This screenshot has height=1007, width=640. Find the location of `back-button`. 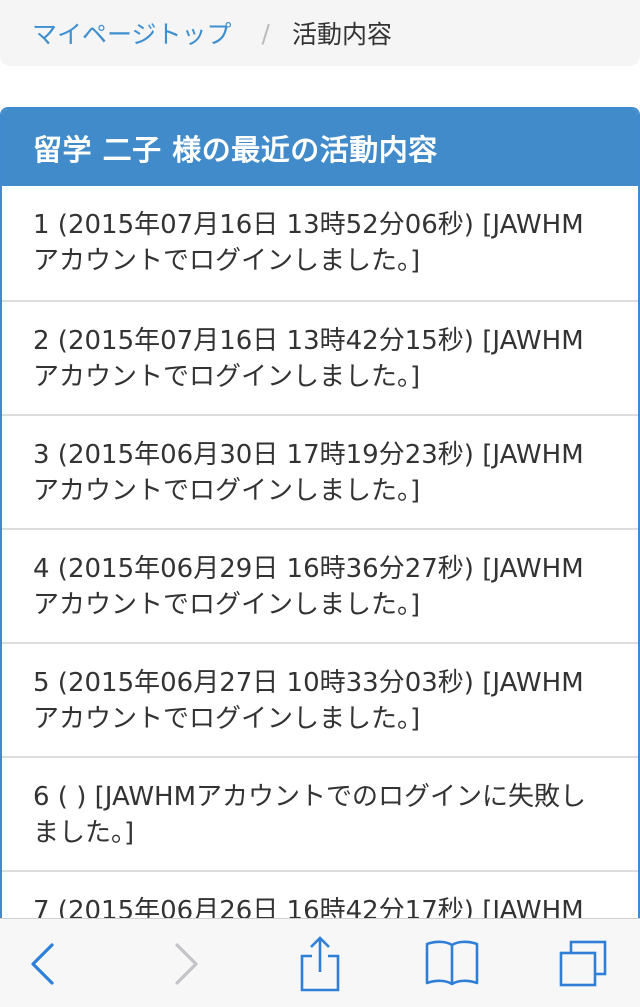

back-button is located at coordinates (43, 963).